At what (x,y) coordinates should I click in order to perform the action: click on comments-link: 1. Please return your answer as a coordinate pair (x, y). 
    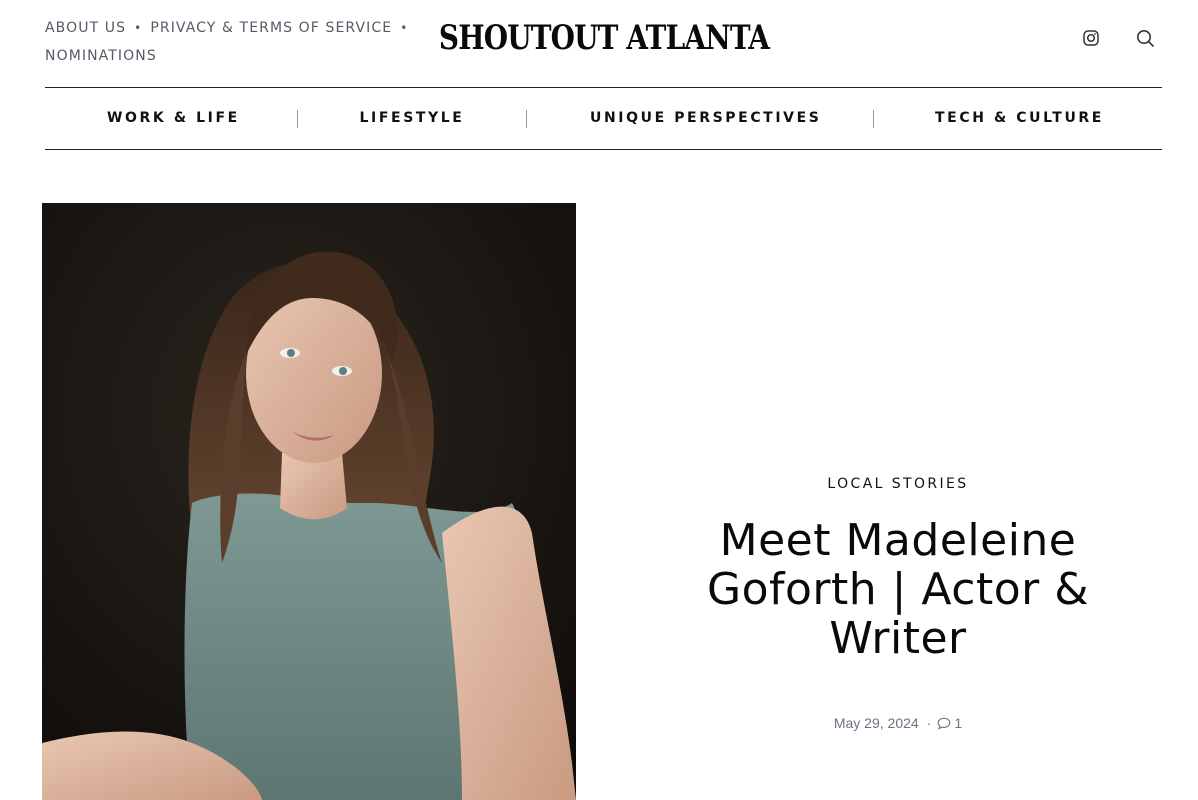
    Looking at the image, I should click on (949, 723).